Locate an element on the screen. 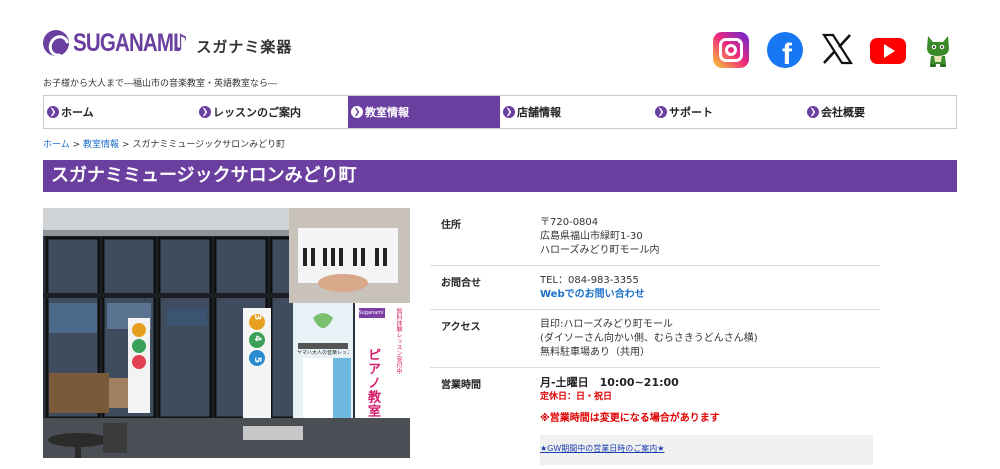 The width and height of the screenshot is (1000, 469). logo-japanese-name: スガナミ楽器 is located at coordinates (244, 46).